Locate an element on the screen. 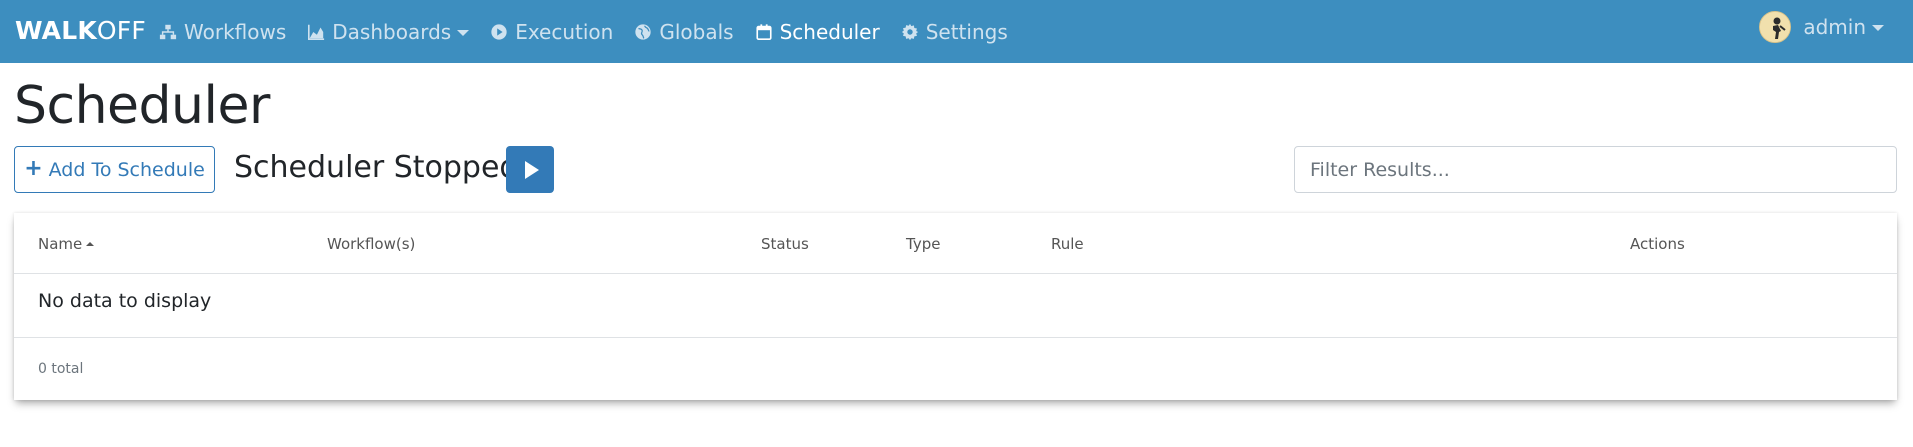 The width and height of the screenshot is (1913, 447). user-menu: admin is located at coordinates (1821, 27).